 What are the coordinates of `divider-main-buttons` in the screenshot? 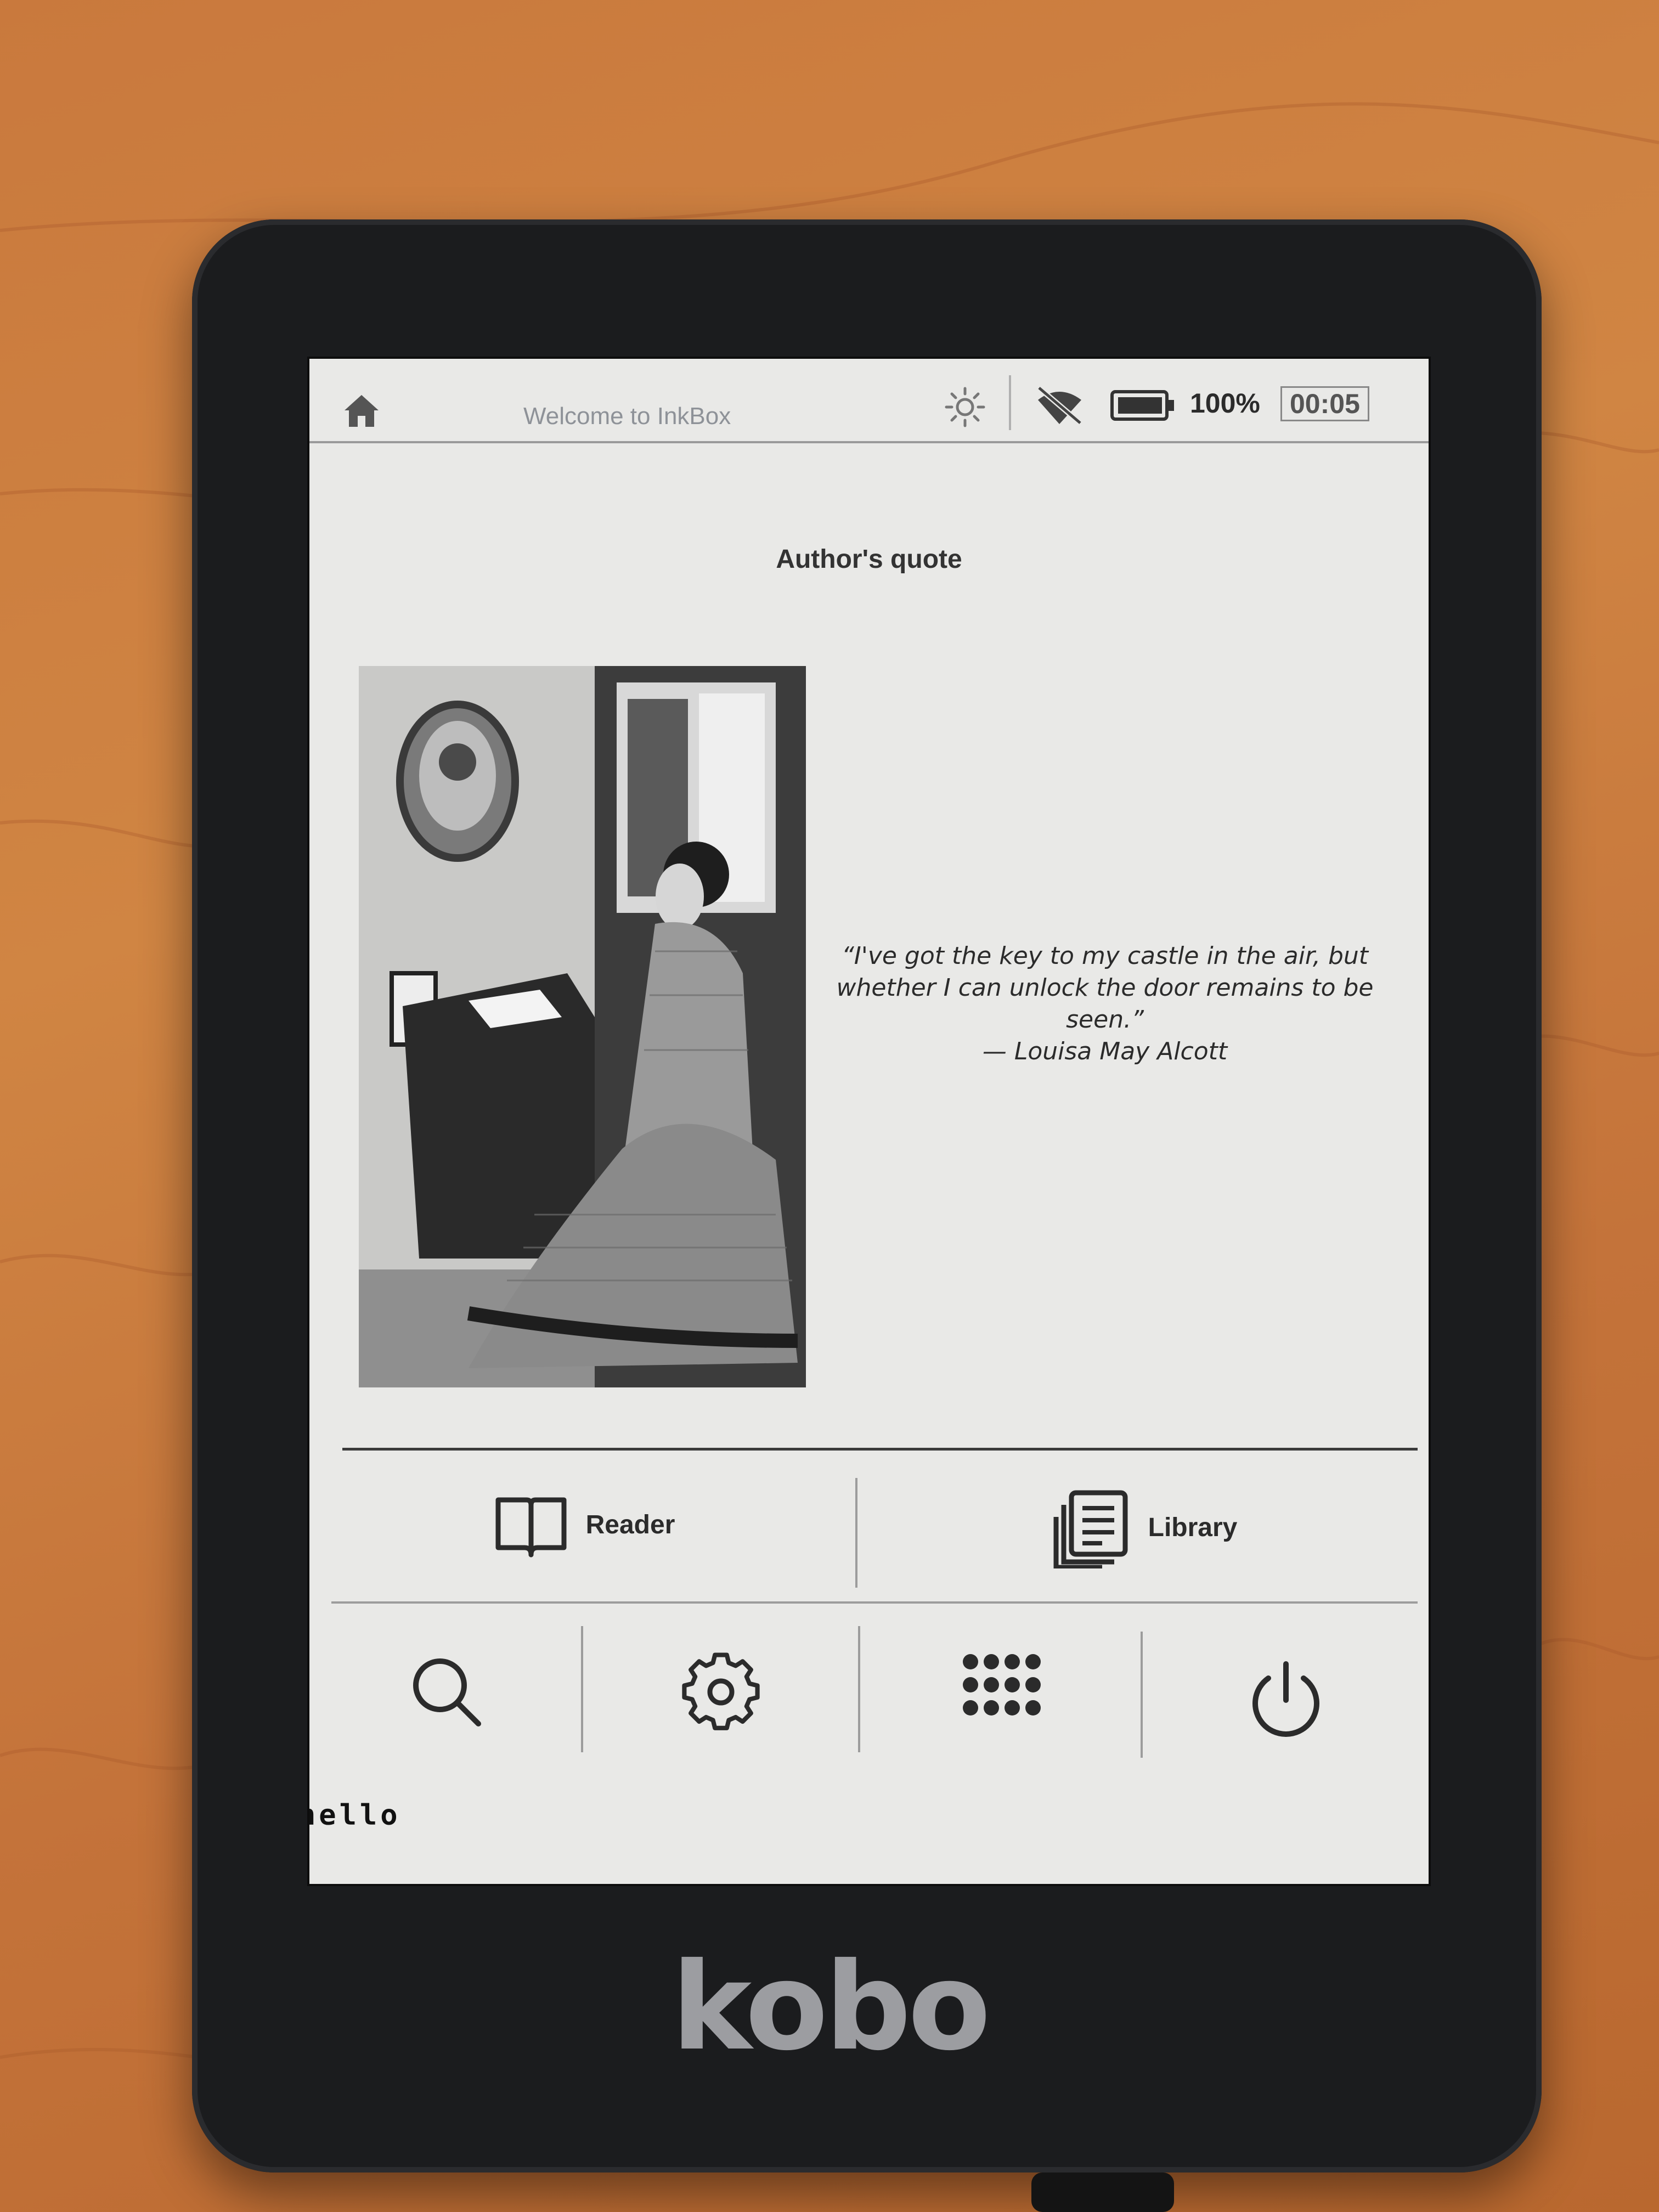 It's located at (856, 1533).